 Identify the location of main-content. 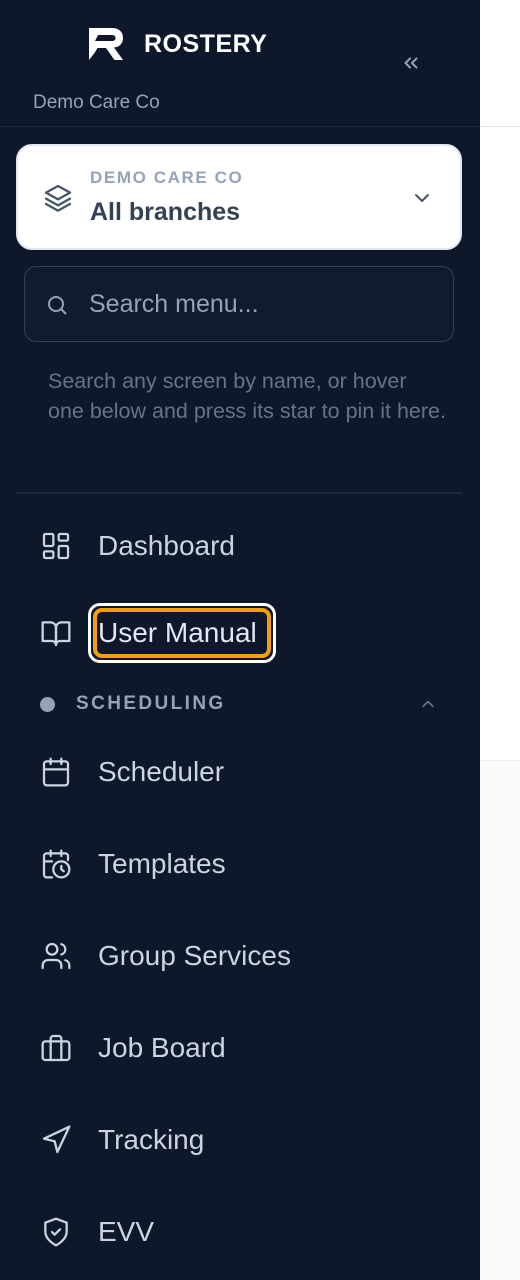
(500, 640).